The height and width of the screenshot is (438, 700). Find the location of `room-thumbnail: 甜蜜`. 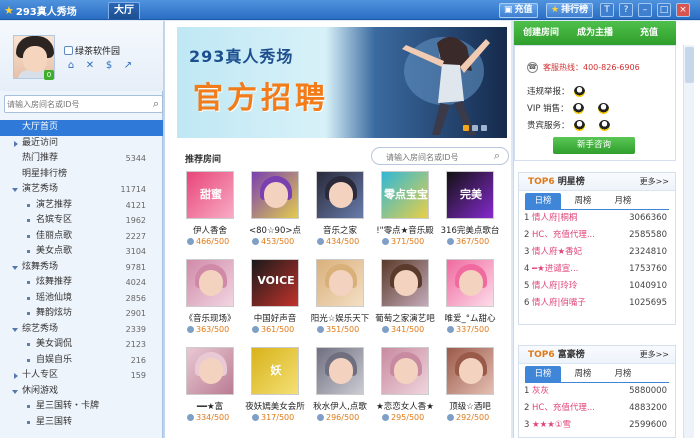

room-thumbnail: 甜蜜 is located at coordinates (210, 195).